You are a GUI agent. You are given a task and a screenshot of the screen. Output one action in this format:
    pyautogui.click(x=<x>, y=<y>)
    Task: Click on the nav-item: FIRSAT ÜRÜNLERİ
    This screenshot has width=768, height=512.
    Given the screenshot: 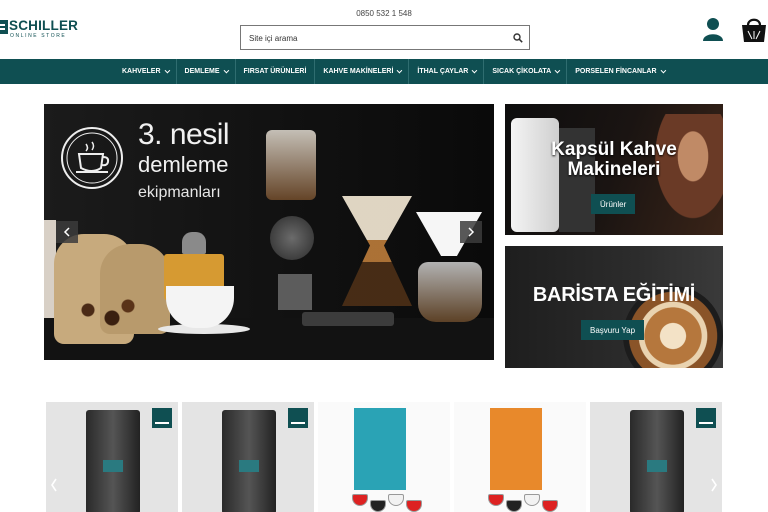 What is the action you would take?
    pyautogui.click(x=276, y=71)
    